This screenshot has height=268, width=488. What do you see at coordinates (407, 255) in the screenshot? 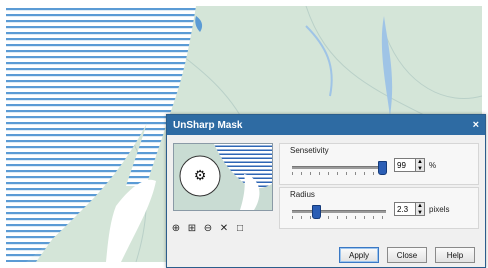
I see `close-button: Close` at bounding box center [407, 255].